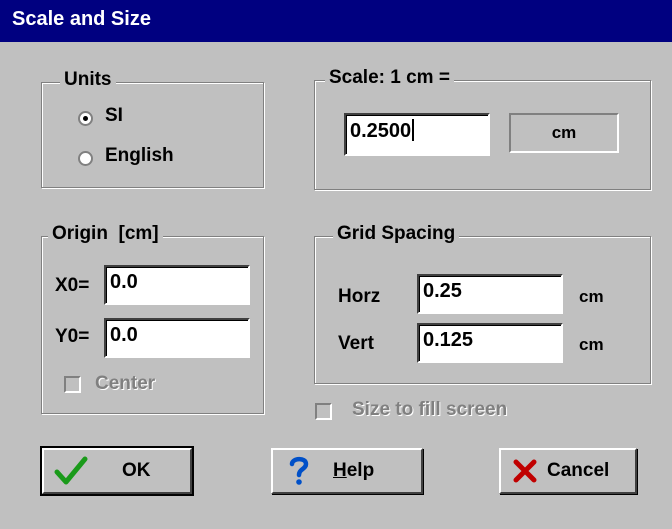  What do you see at coordinates (105, 234) in the screenshot?
I see `origin-legend: Origin [cm]` at bounding box center [105, 234].